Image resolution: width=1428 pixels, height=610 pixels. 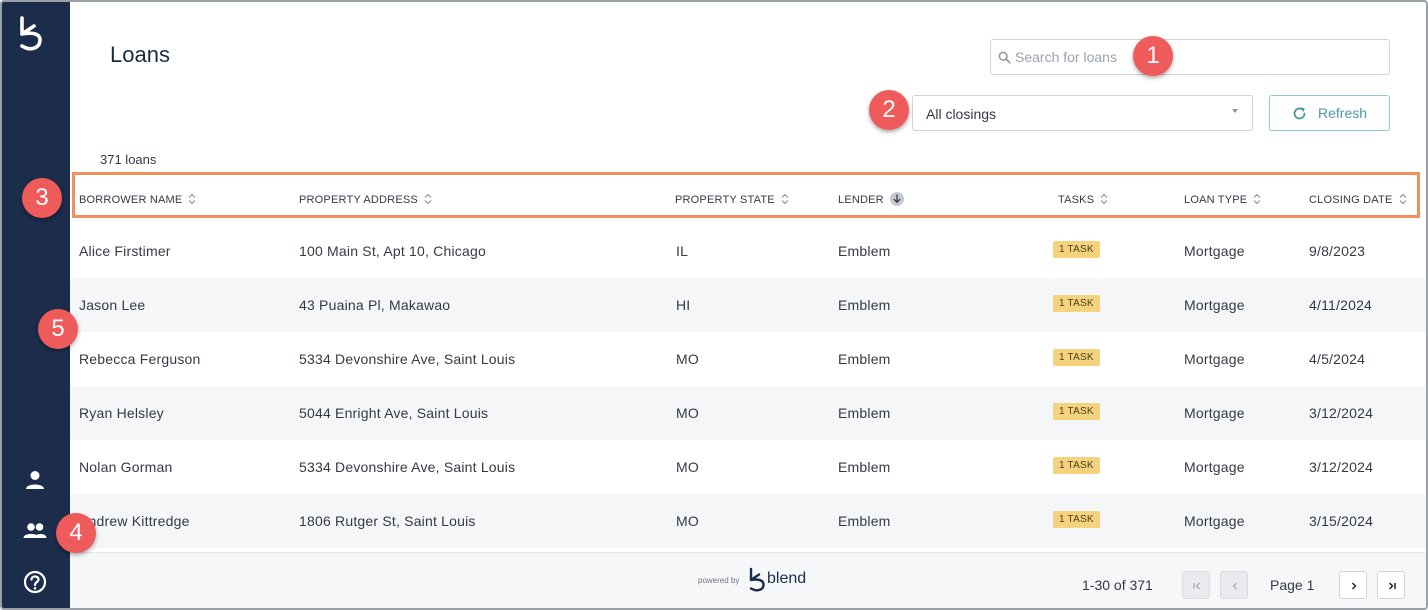 What do you see at coordinates (140, 359) in the screenshot?
I see `borrower-name-cell: Rebecca Ferguson` at bounding box center [140, 359].